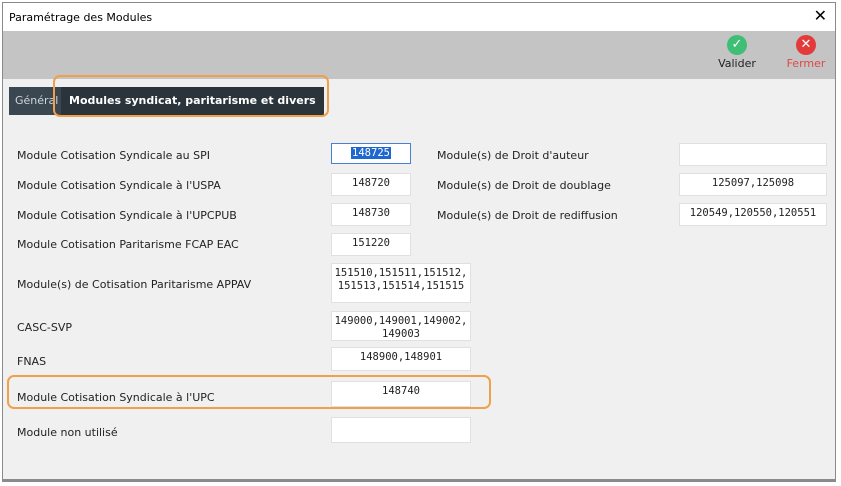 This screenshot has width=841, height=486. What do you see at coordinates (36, 101) in the screenshot?
I see `tab-general: Général` at bounding box center [36, 101].